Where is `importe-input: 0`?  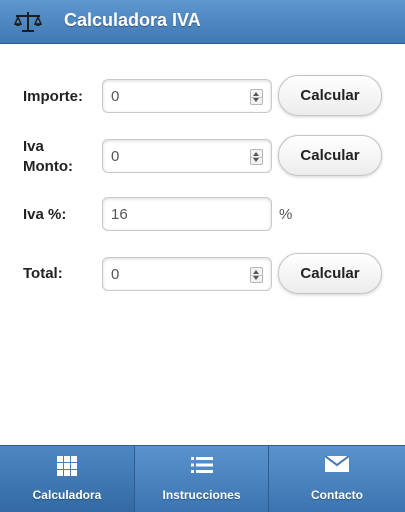
importe-input: 0 is located at coordinates (187, 96).